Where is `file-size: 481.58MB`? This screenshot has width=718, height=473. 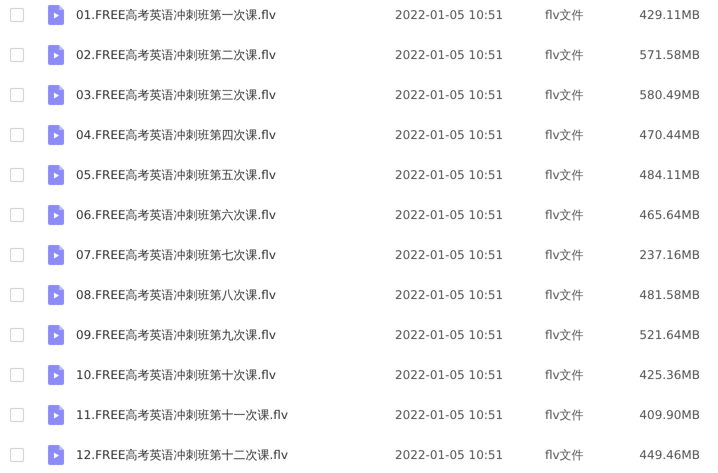 file-size: 481.58MB is located at coordinates (669, 295).